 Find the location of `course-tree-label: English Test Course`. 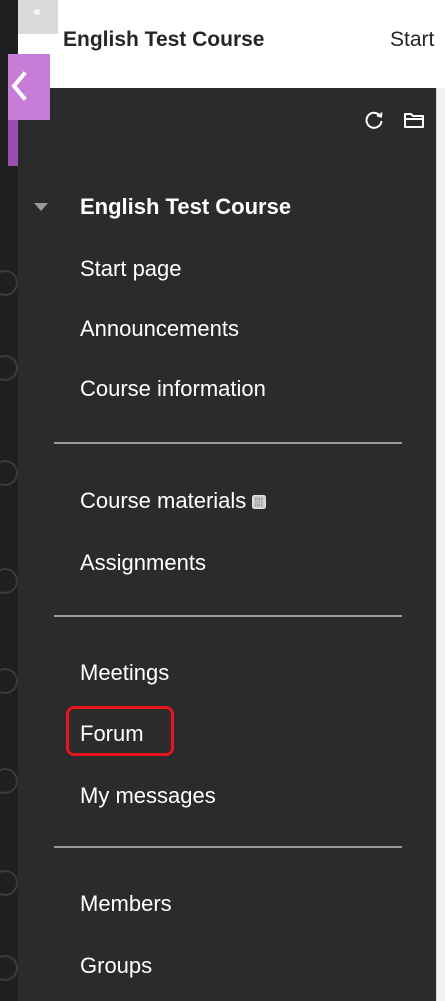

course-tree-label: English Test Course is located at coordinates (186, 206).